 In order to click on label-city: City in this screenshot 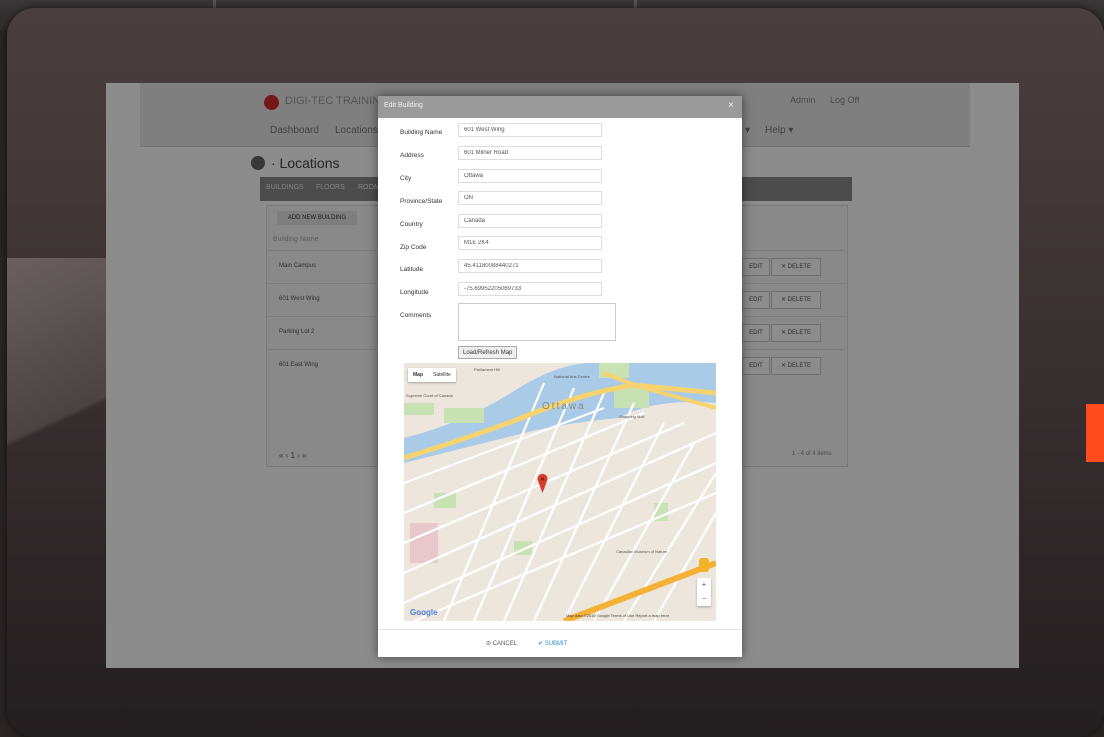, I will do `click(406, 178)`.